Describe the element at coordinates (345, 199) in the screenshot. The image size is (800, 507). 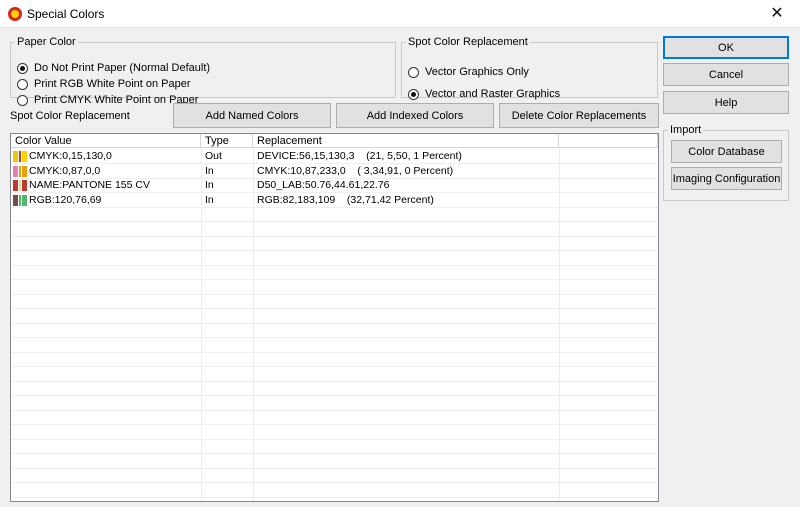
I see `cell-replacement: RGB:82,183,109 (32,71,42 Percent)` at that location.